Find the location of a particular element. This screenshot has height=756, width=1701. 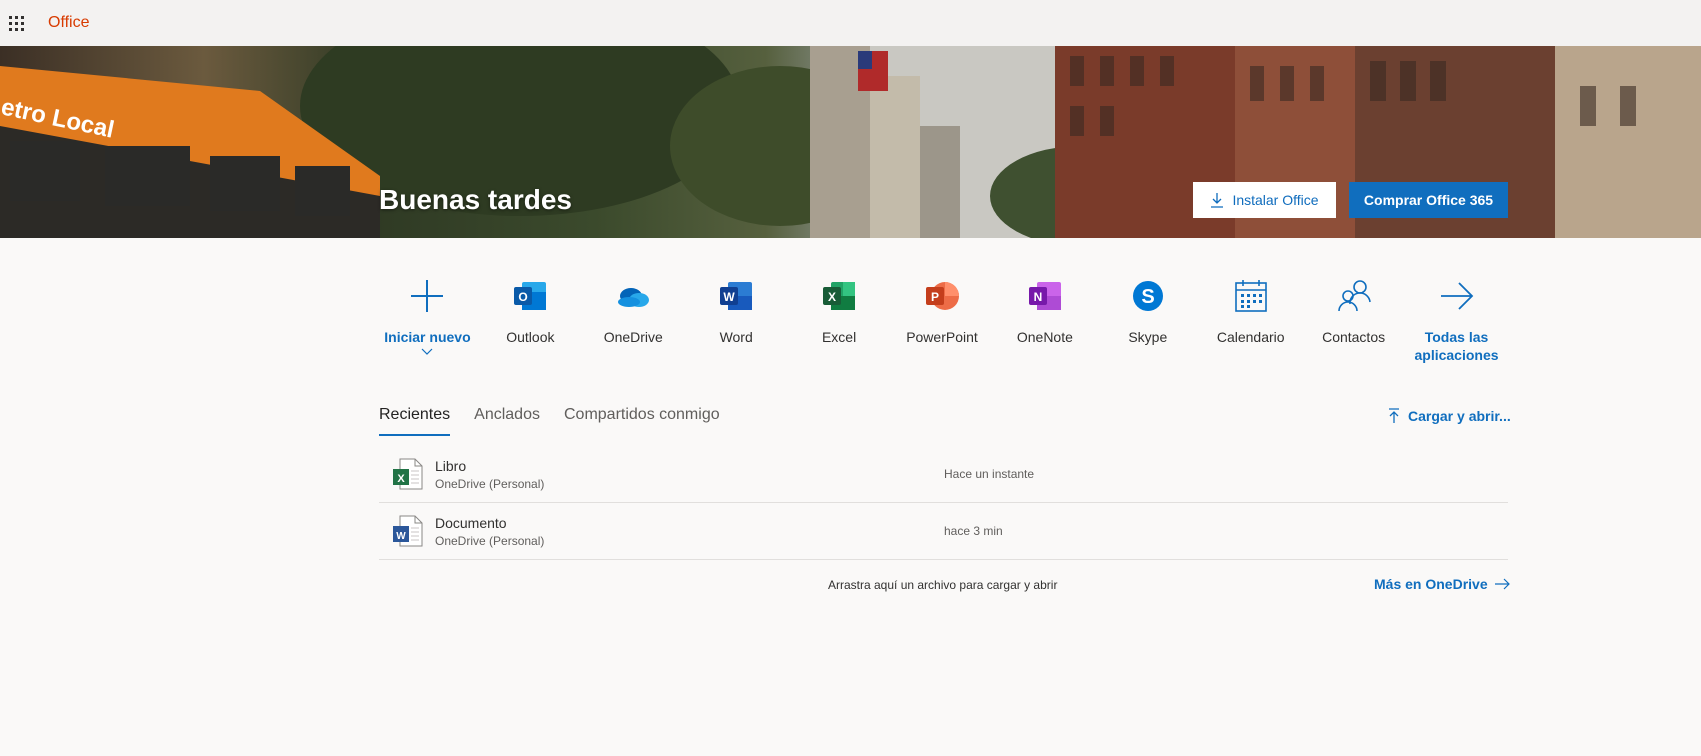

onenote-icon: N is located at coordinates (1045, 296).